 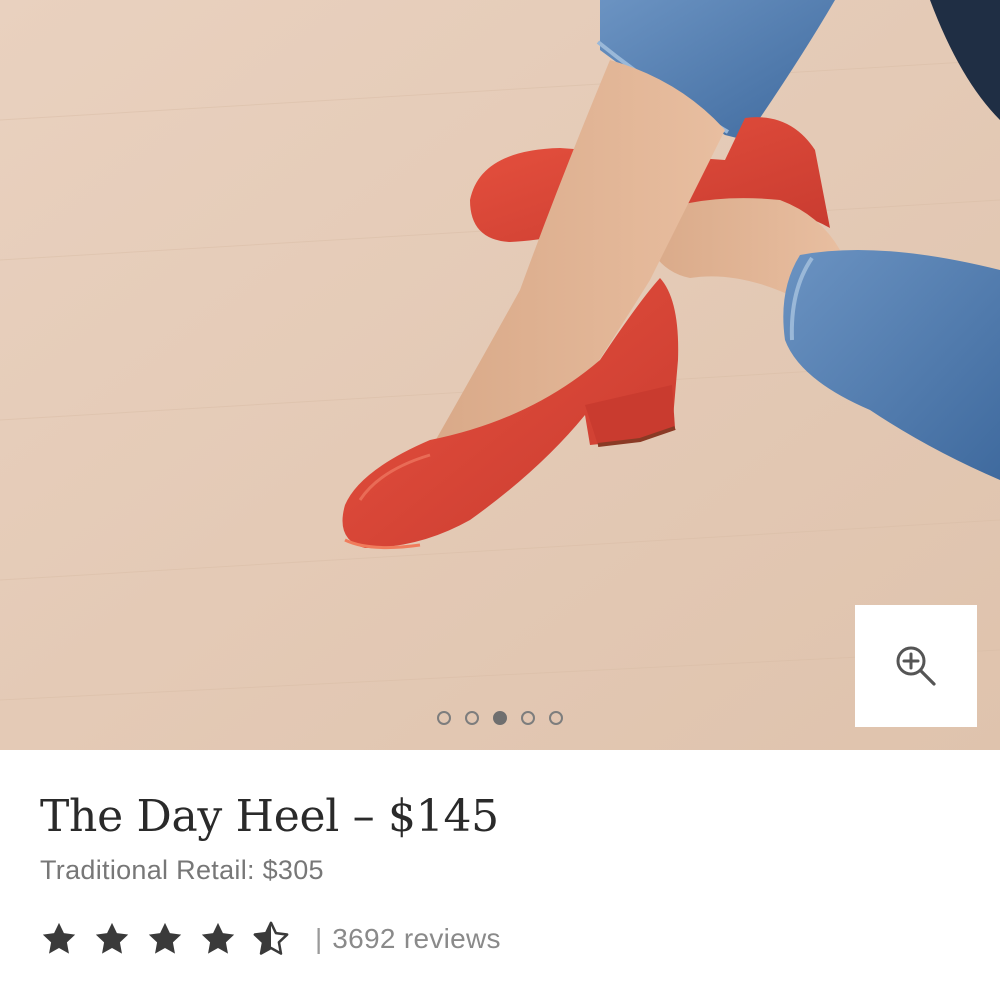 I want to click on carousel-pagination, so click(x=500, y=721).